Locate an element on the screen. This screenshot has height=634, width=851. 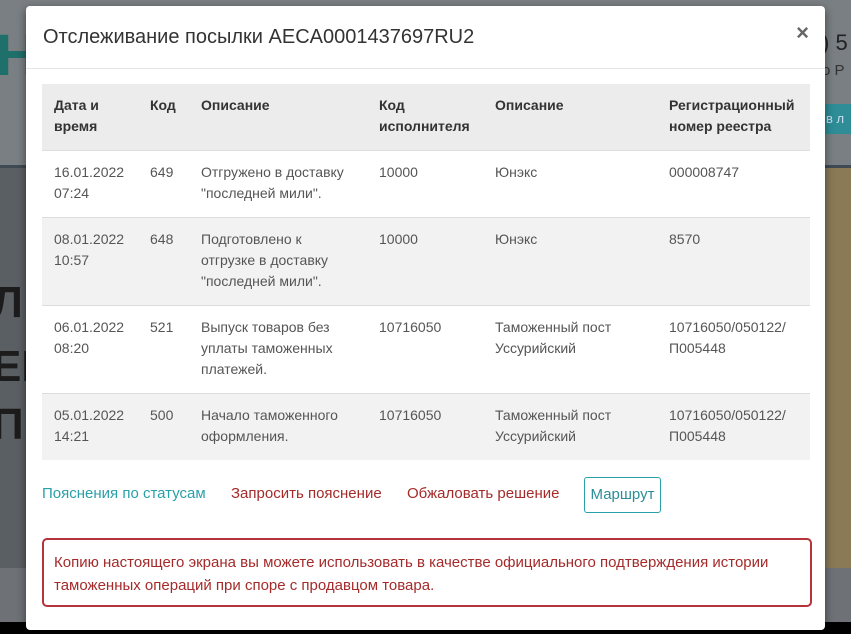
cell-code: 521 is located at coordinates (163, 349).